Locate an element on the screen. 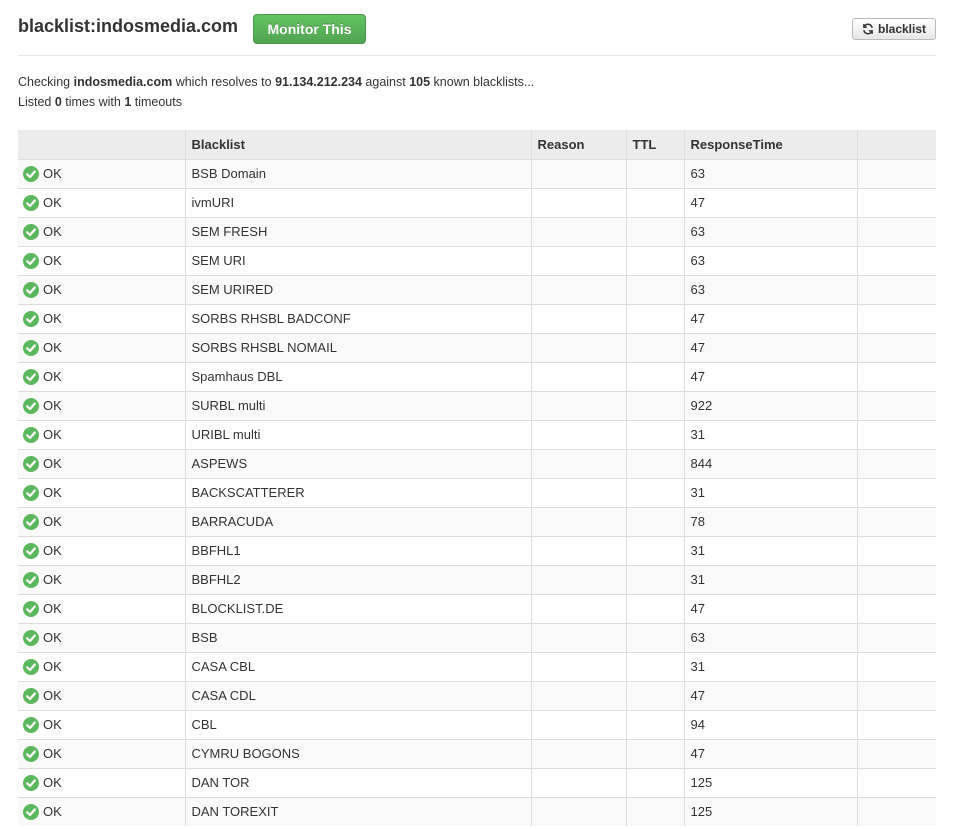  blacklist-name-cell: BSB is located at coordinates (357, 637).